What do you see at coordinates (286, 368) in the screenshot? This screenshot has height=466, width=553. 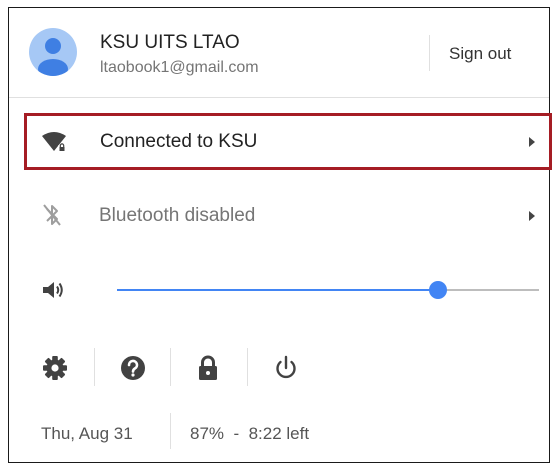 I see `power-icon` at bounding box center [286, 368].